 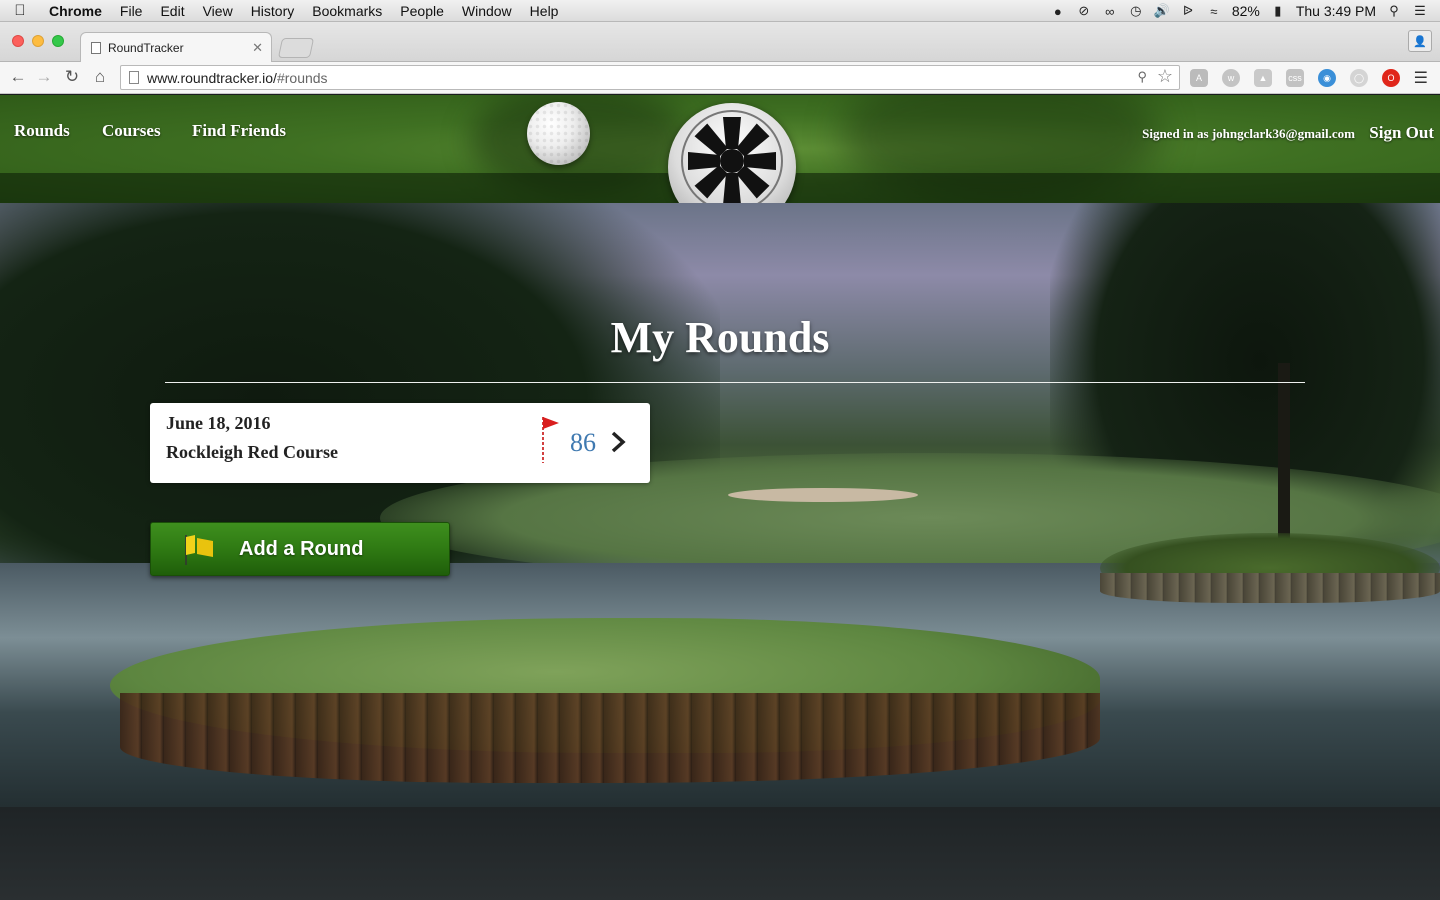 I want to click on add-round-button: Add a Round, so click(x=300, y=549).